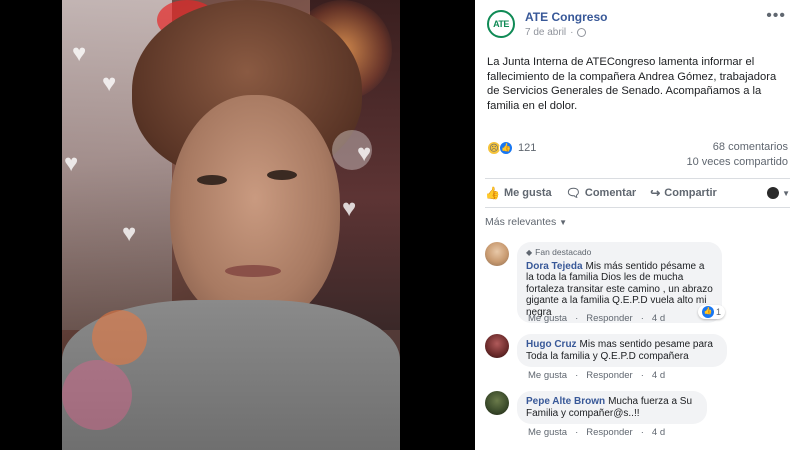 This screenshot has width=800, height=450. What do you see at coordinates (655, 193) in the screenshot?
I see `share-icon: ↪` at bounding box center [655, 193].